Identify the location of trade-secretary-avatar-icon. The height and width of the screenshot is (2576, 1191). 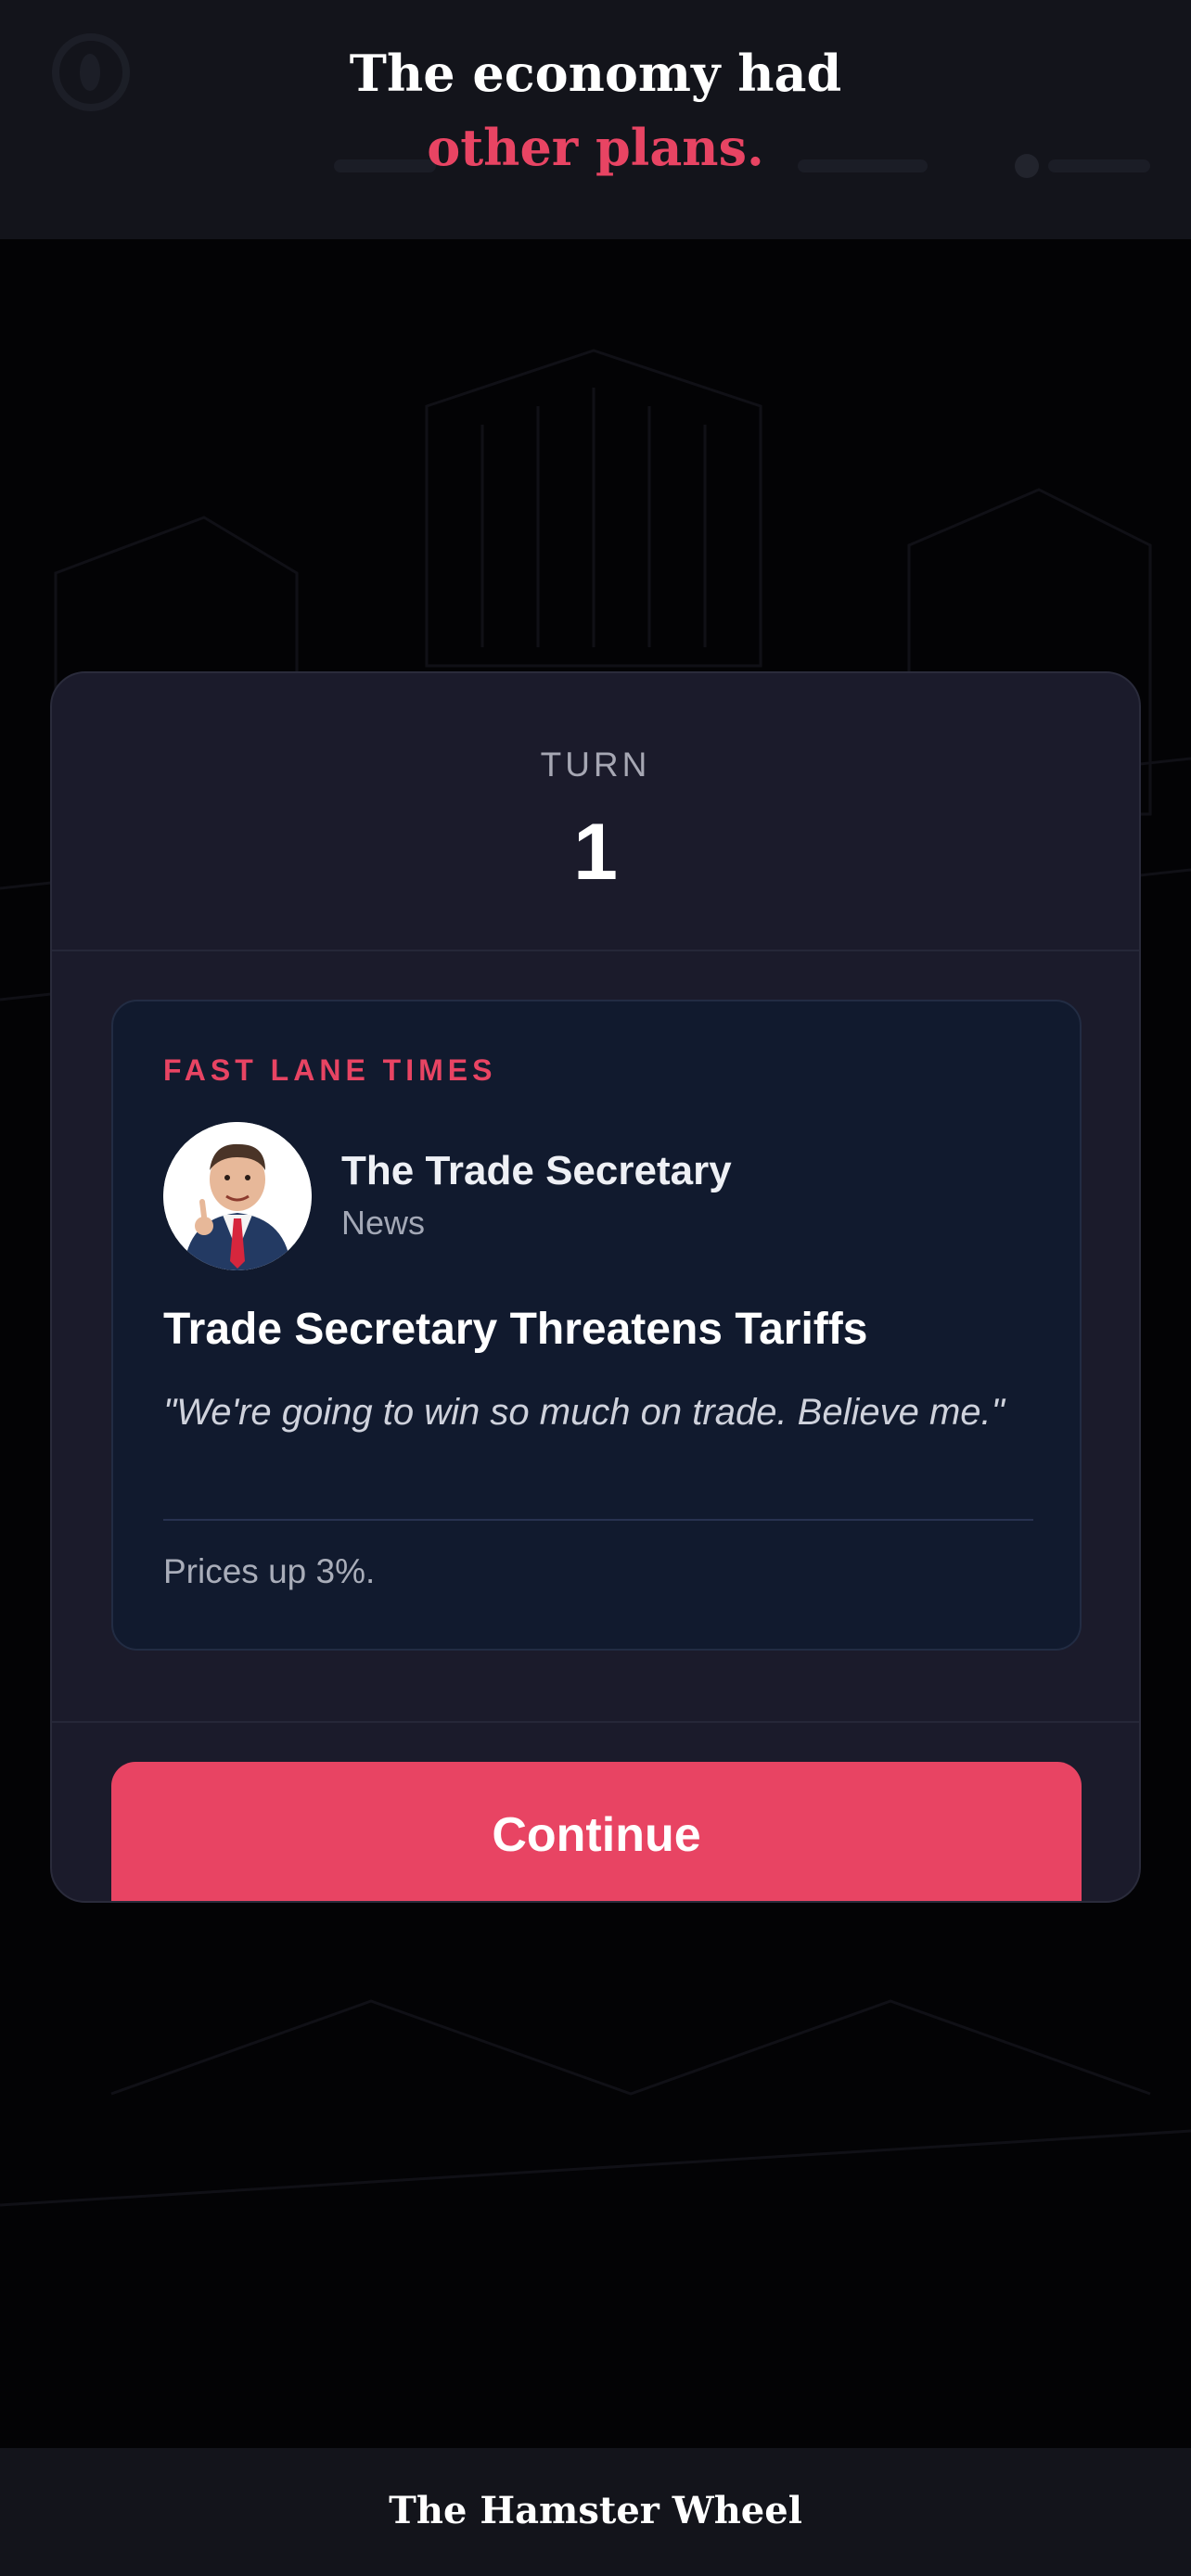
(237, 1196).